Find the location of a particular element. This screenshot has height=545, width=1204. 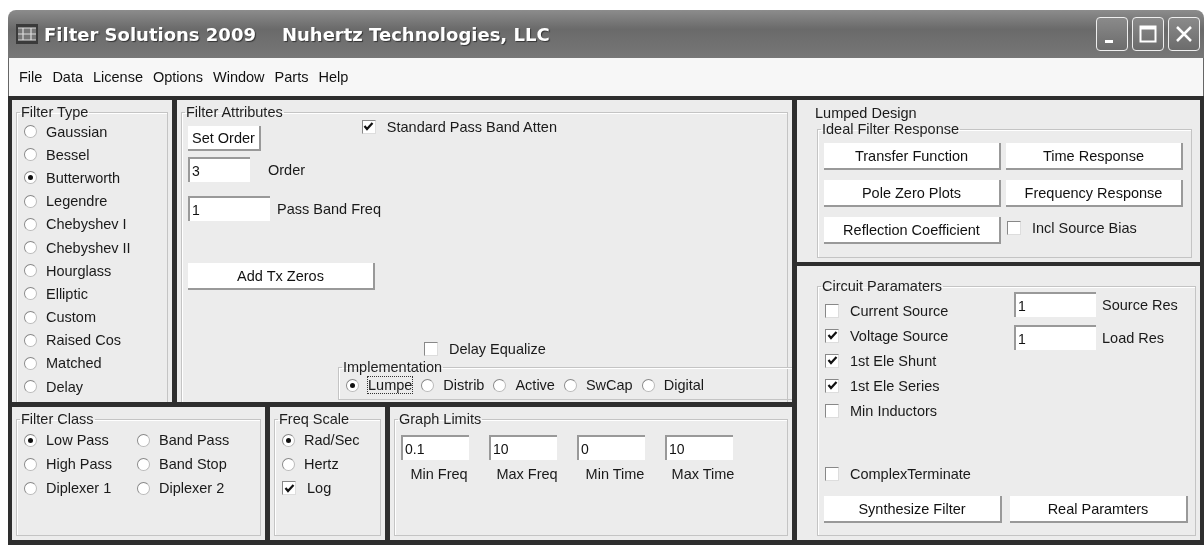

minimize-button is located at coordinates (1112, 34).